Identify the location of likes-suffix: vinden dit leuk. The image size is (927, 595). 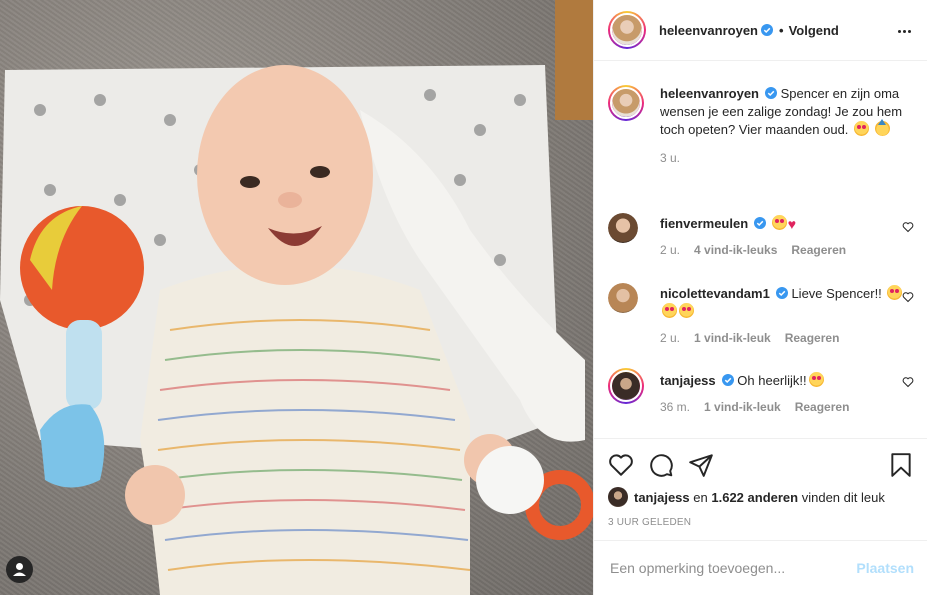
(843, 497).